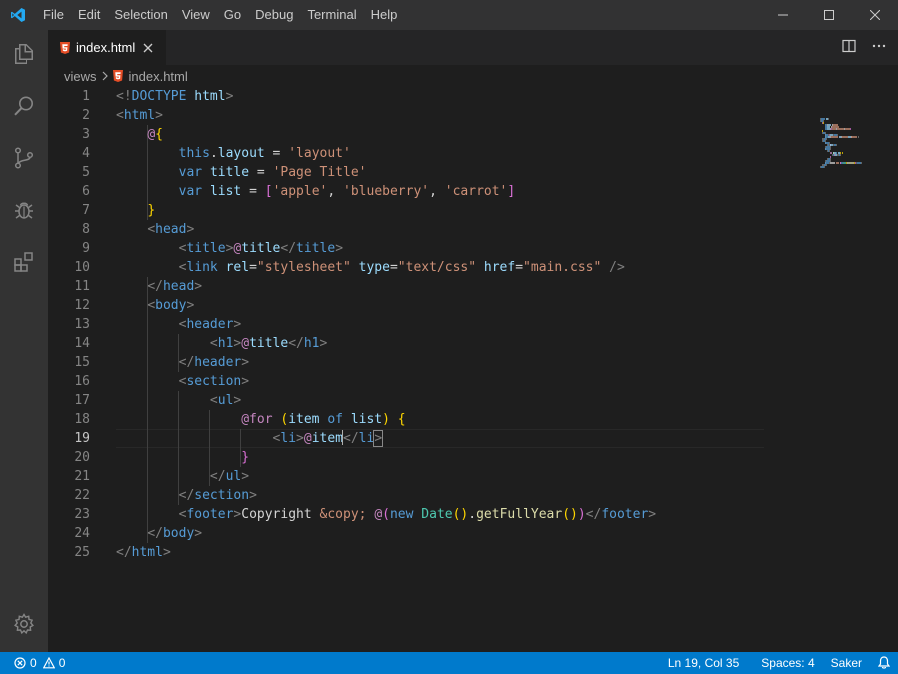  I want to click on bell-icon, so click(884, 662).